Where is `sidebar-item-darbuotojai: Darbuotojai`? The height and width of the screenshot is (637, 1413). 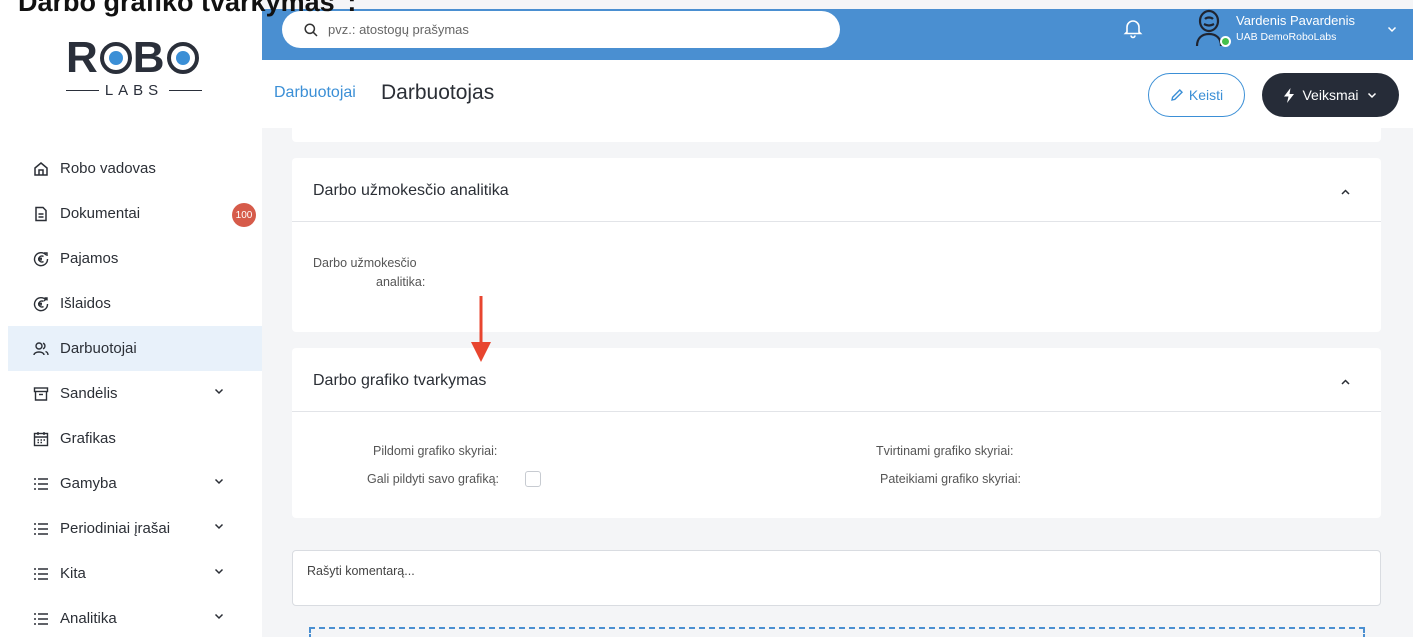
sidebar-item-darbuotojai: Darbuotojai is located at coordinates (135, 348).